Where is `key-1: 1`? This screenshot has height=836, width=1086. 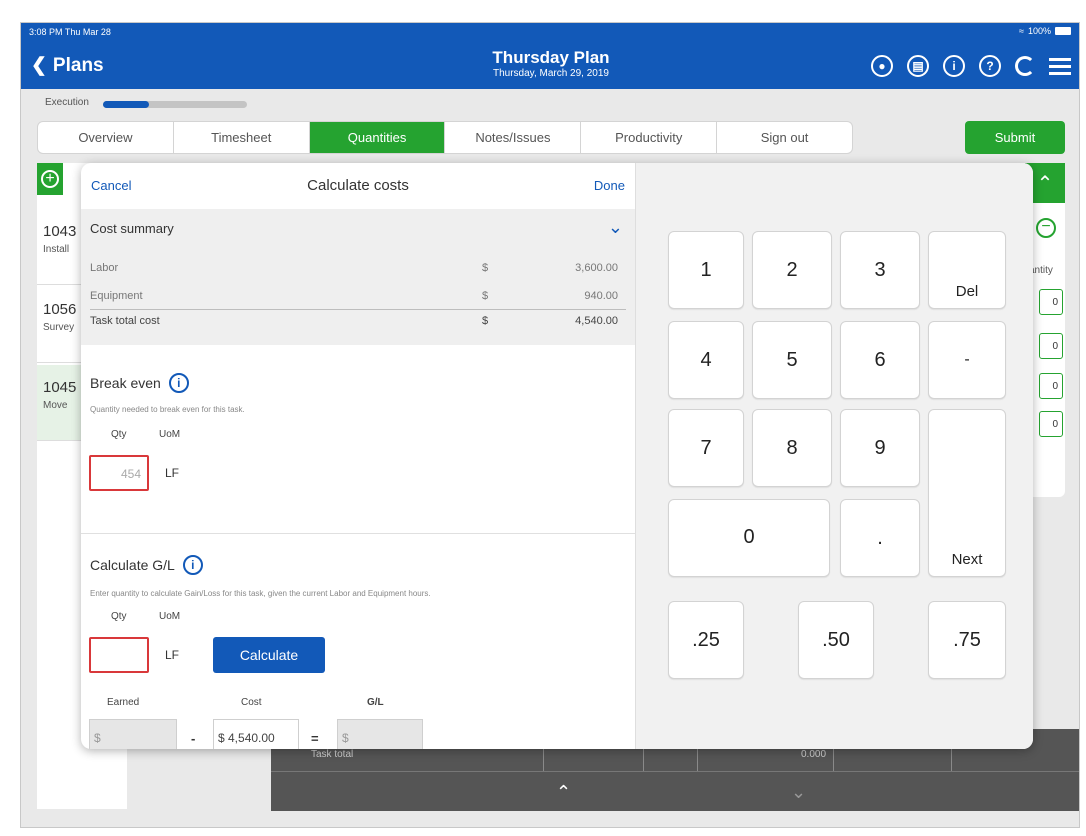
key-1: 1 is located at coordinates (706, 270).